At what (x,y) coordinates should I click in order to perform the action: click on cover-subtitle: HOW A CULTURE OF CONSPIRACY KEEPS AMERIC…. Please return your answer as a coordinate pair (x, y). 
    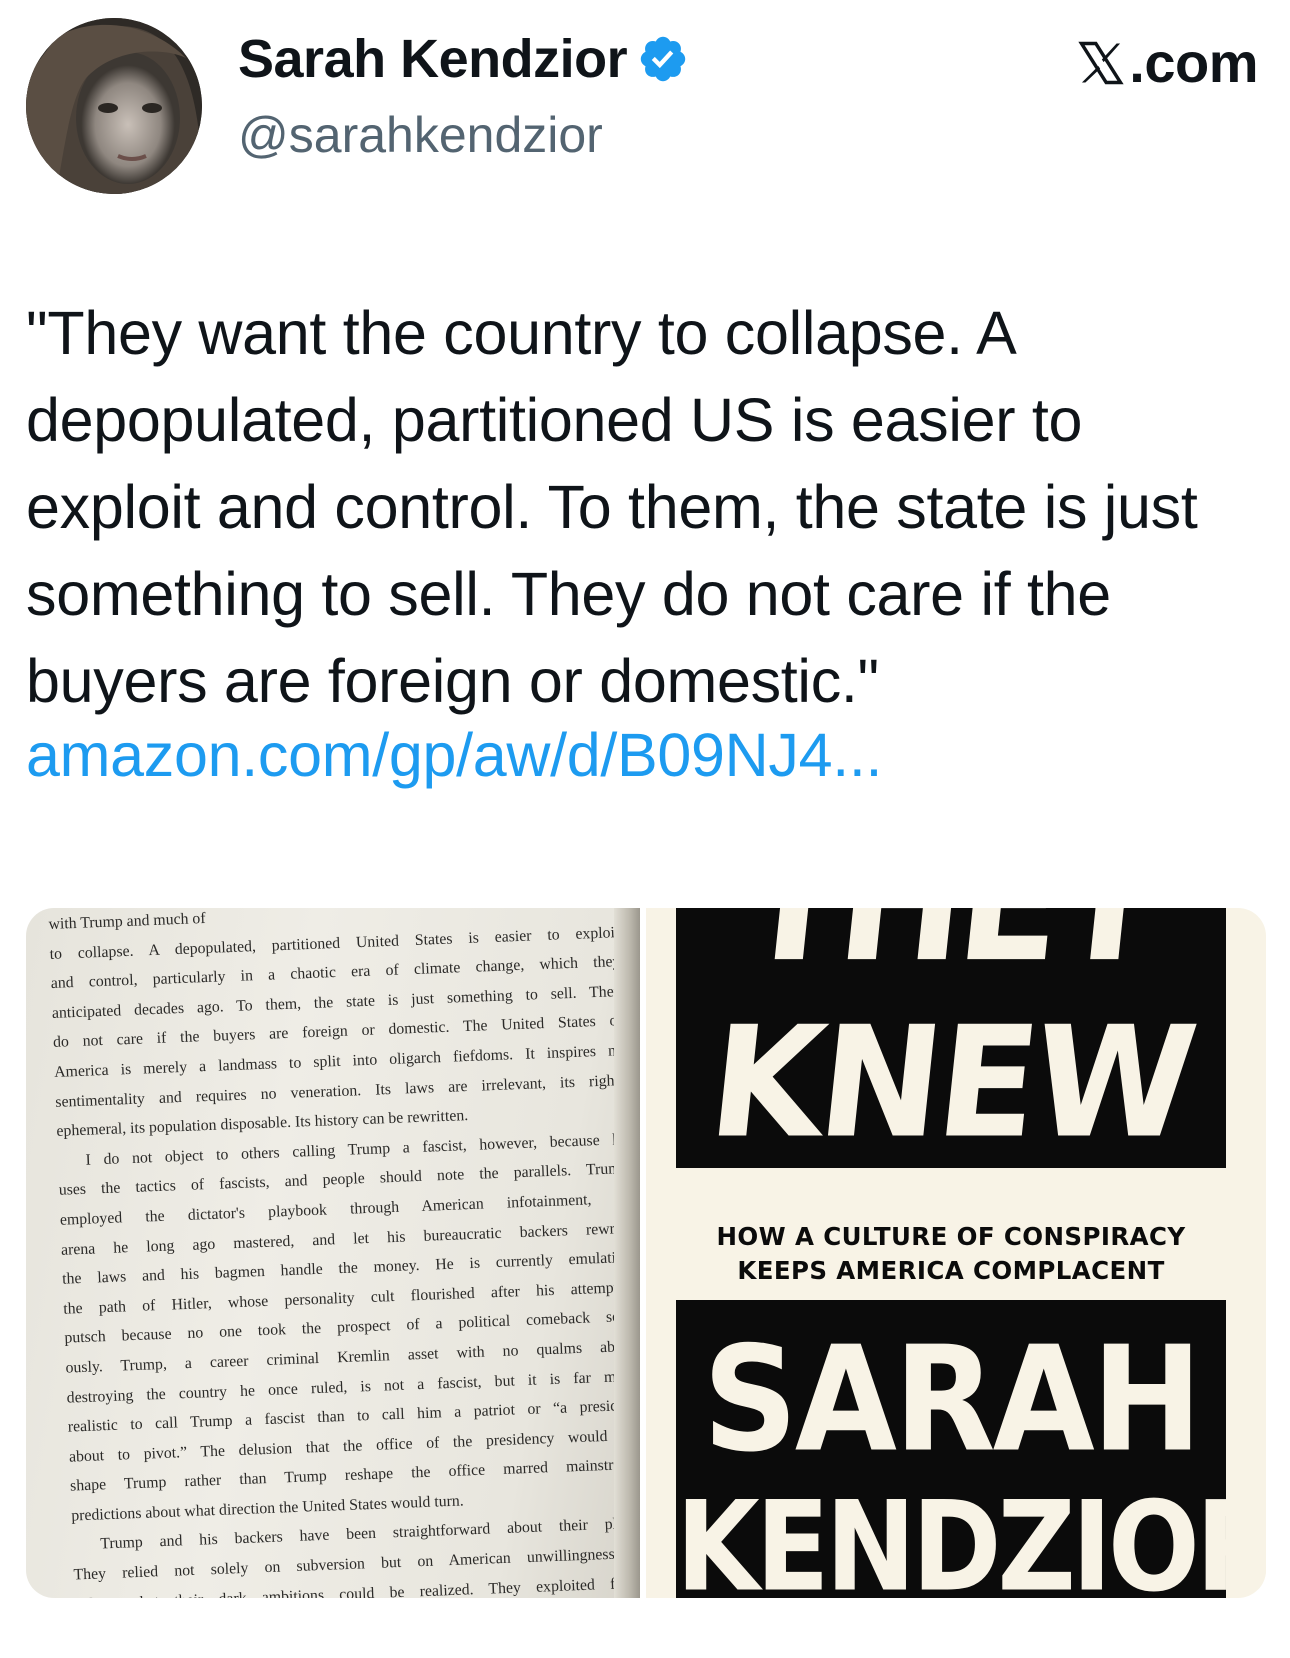
    Looking at the image, I should click on (951, 1254).